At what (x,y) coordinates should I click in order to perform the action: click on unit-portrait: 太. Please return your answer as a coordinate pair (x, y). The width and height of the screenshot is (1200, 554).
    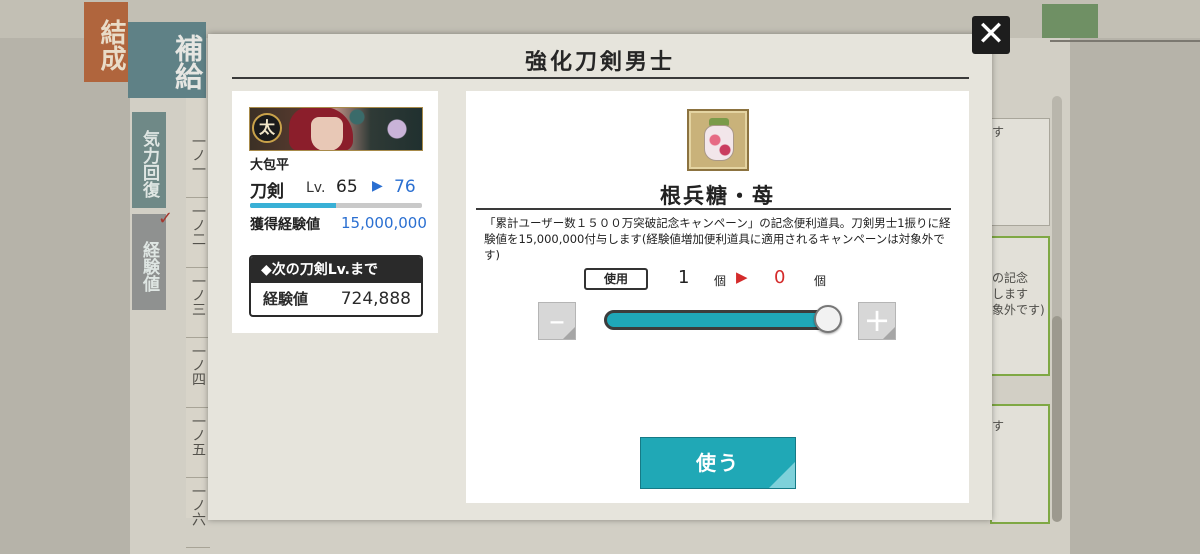
    Looking at the image, I should click on (336, 129).